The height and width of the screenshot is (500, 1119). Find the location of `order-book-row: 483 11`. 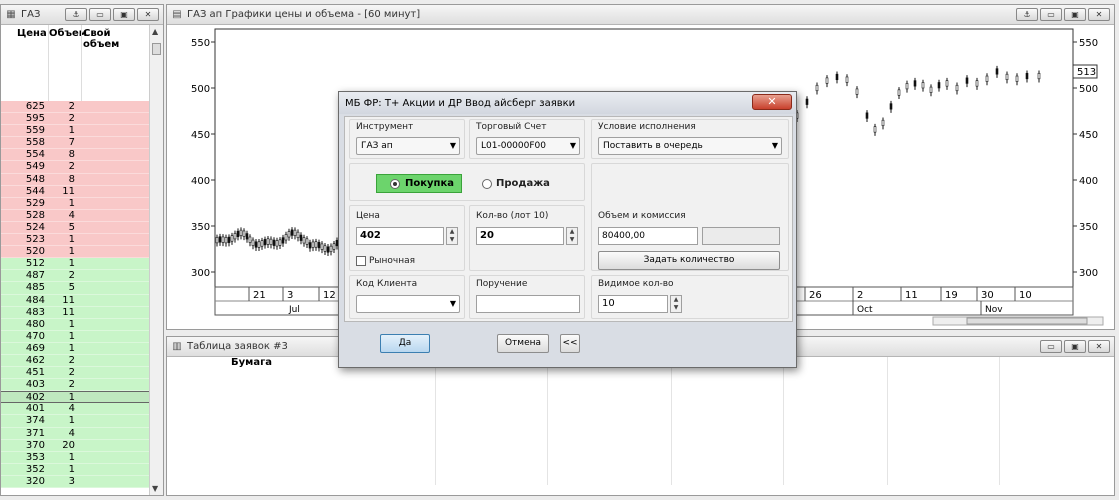

order-book-row: 483 11 is located at coordinates (75, 312).